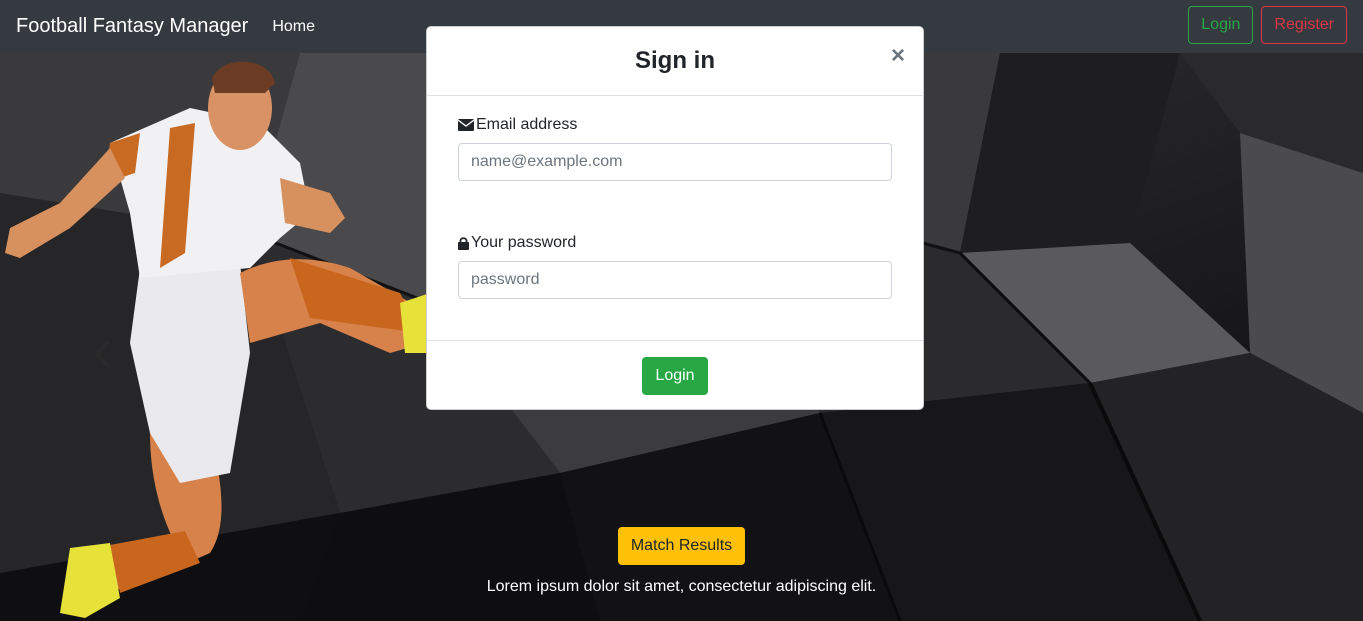 The width and height of the screenshot is (1363, 621). I want to click on password-label: Your password, so click(517, 243).